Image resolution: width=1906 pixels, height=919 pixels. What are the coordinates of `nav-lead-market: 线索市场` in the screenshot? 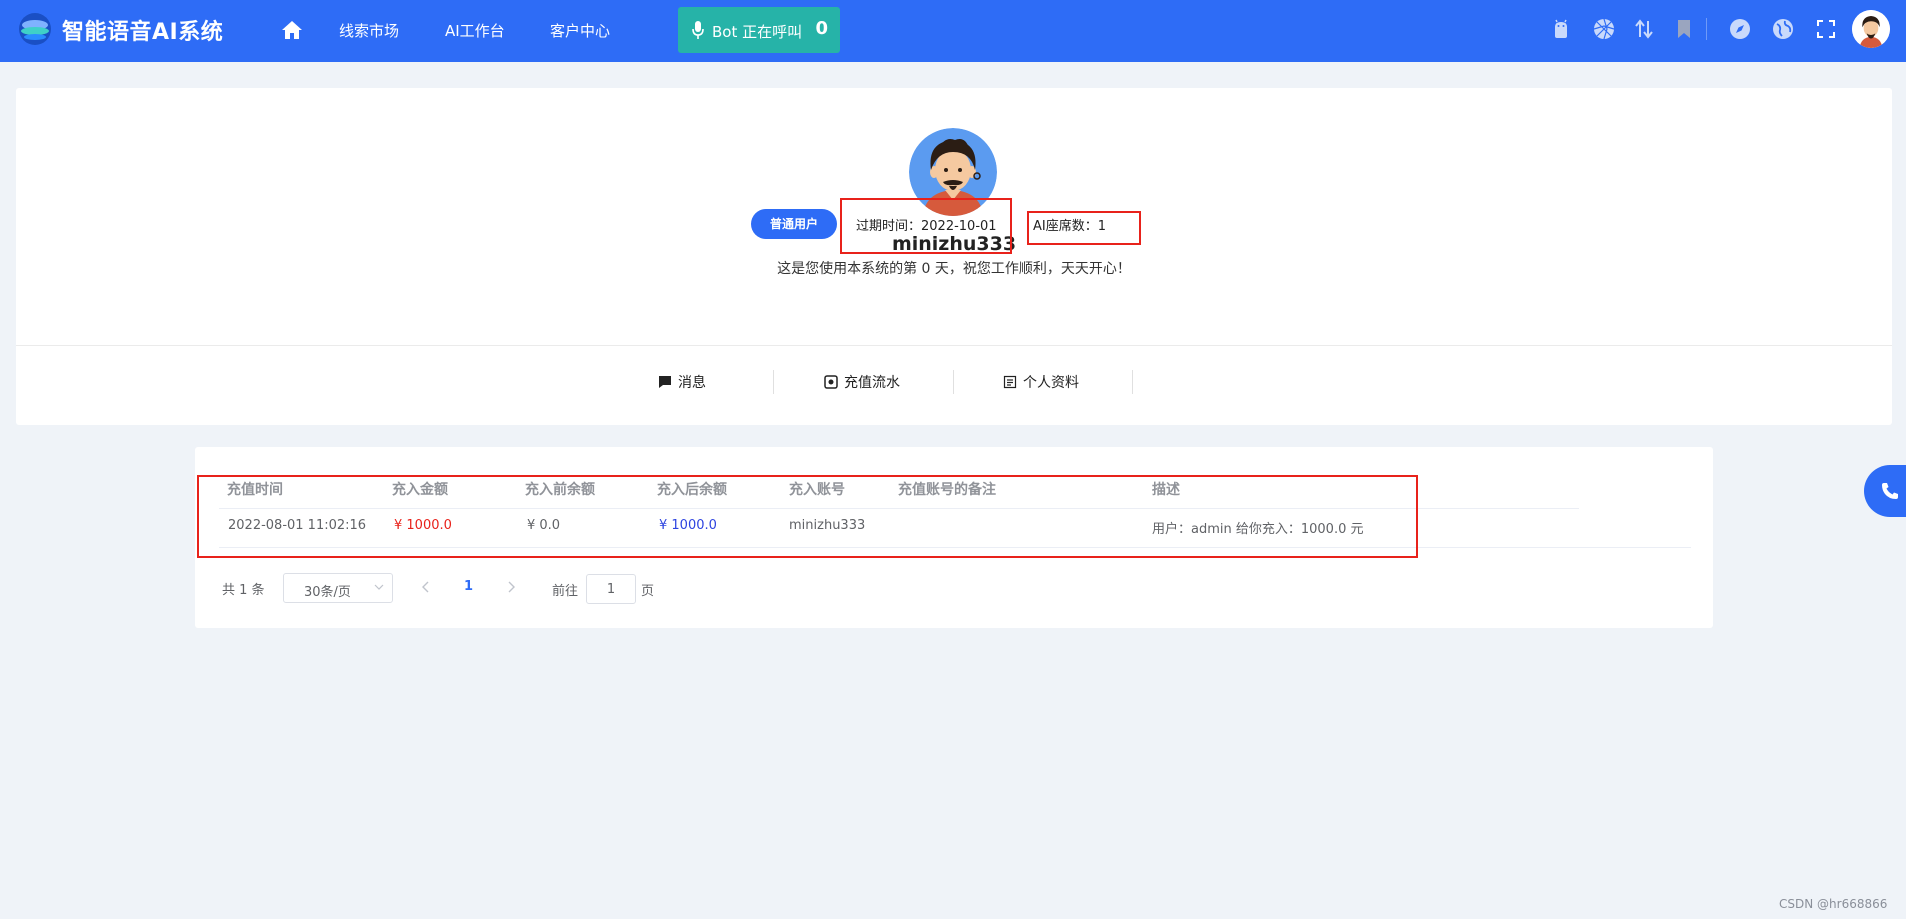 It's located at (369, 30).